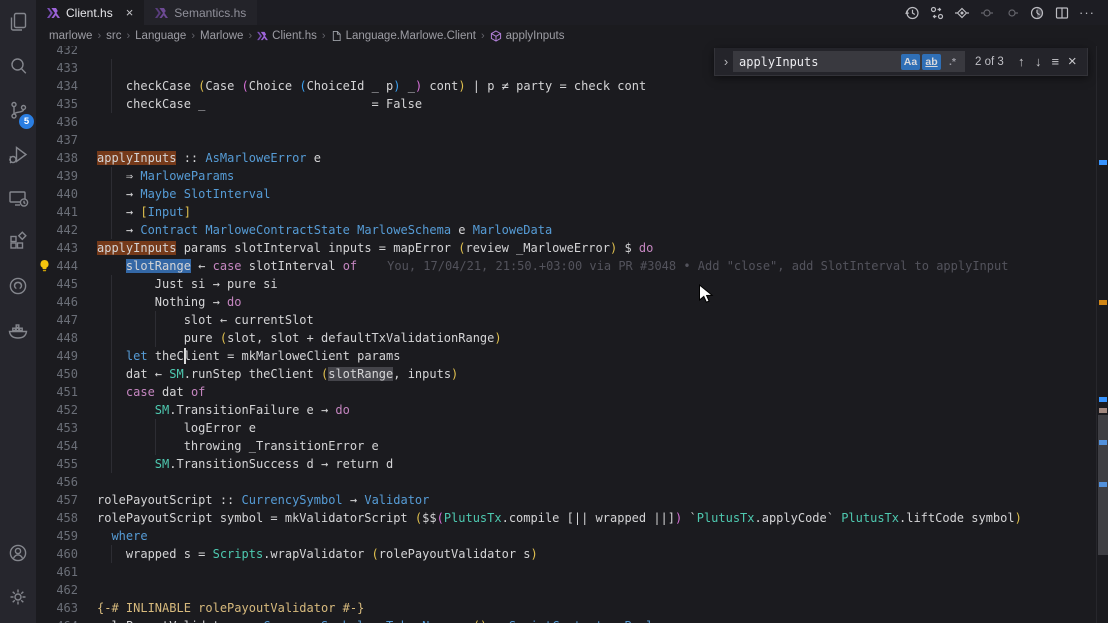 This screenshot has width=1108, height=623. I want to click on previous-change-icon, so click(987, 12).